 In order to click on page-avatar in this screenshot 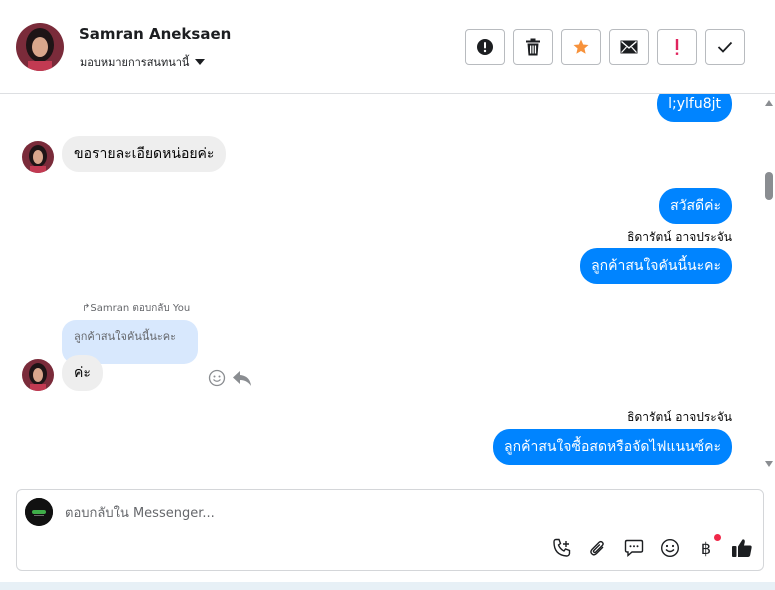, I will do `click(39, 512)`.